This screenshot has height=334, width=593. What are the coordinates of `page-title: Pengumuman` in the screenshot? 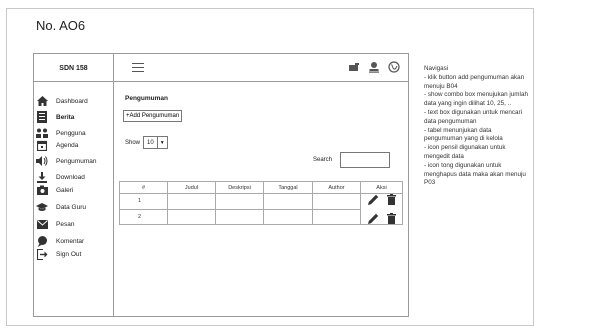 It's located at (146, 98).